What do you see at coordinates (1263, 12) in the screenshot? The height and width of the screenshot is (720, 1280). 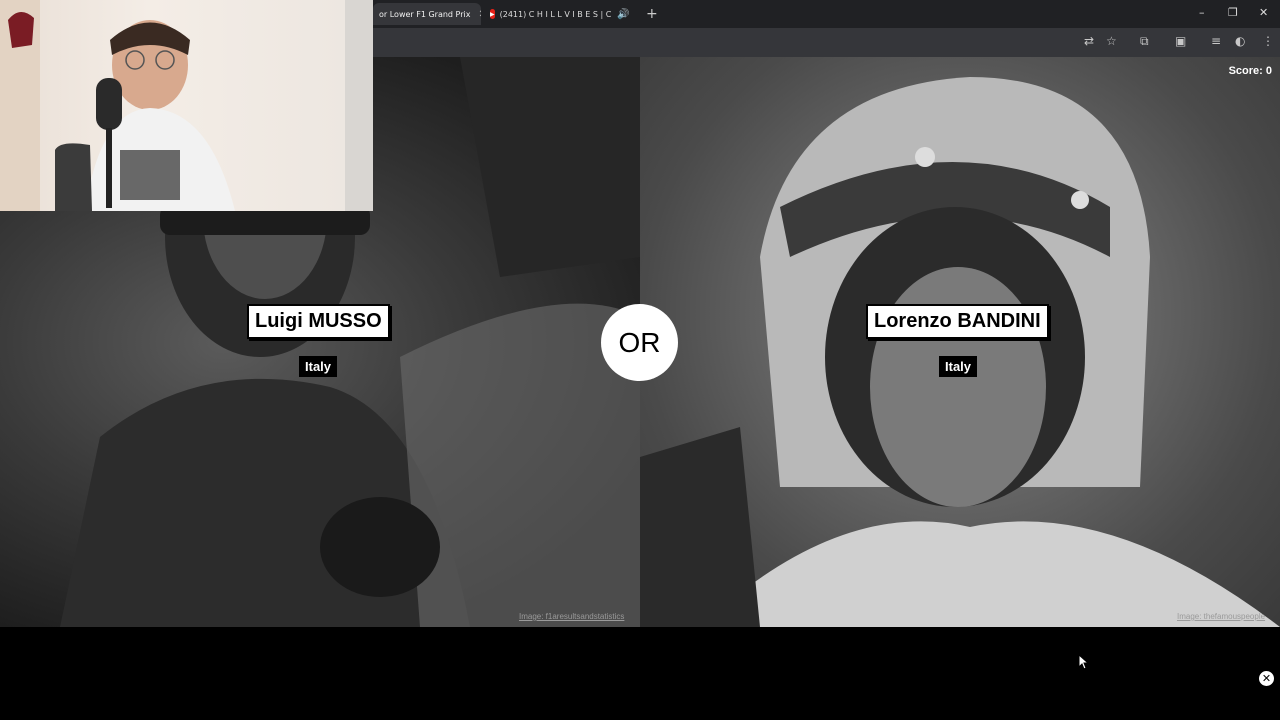 I see `close-window-button: ✕` at bounding box center [1263, 12].